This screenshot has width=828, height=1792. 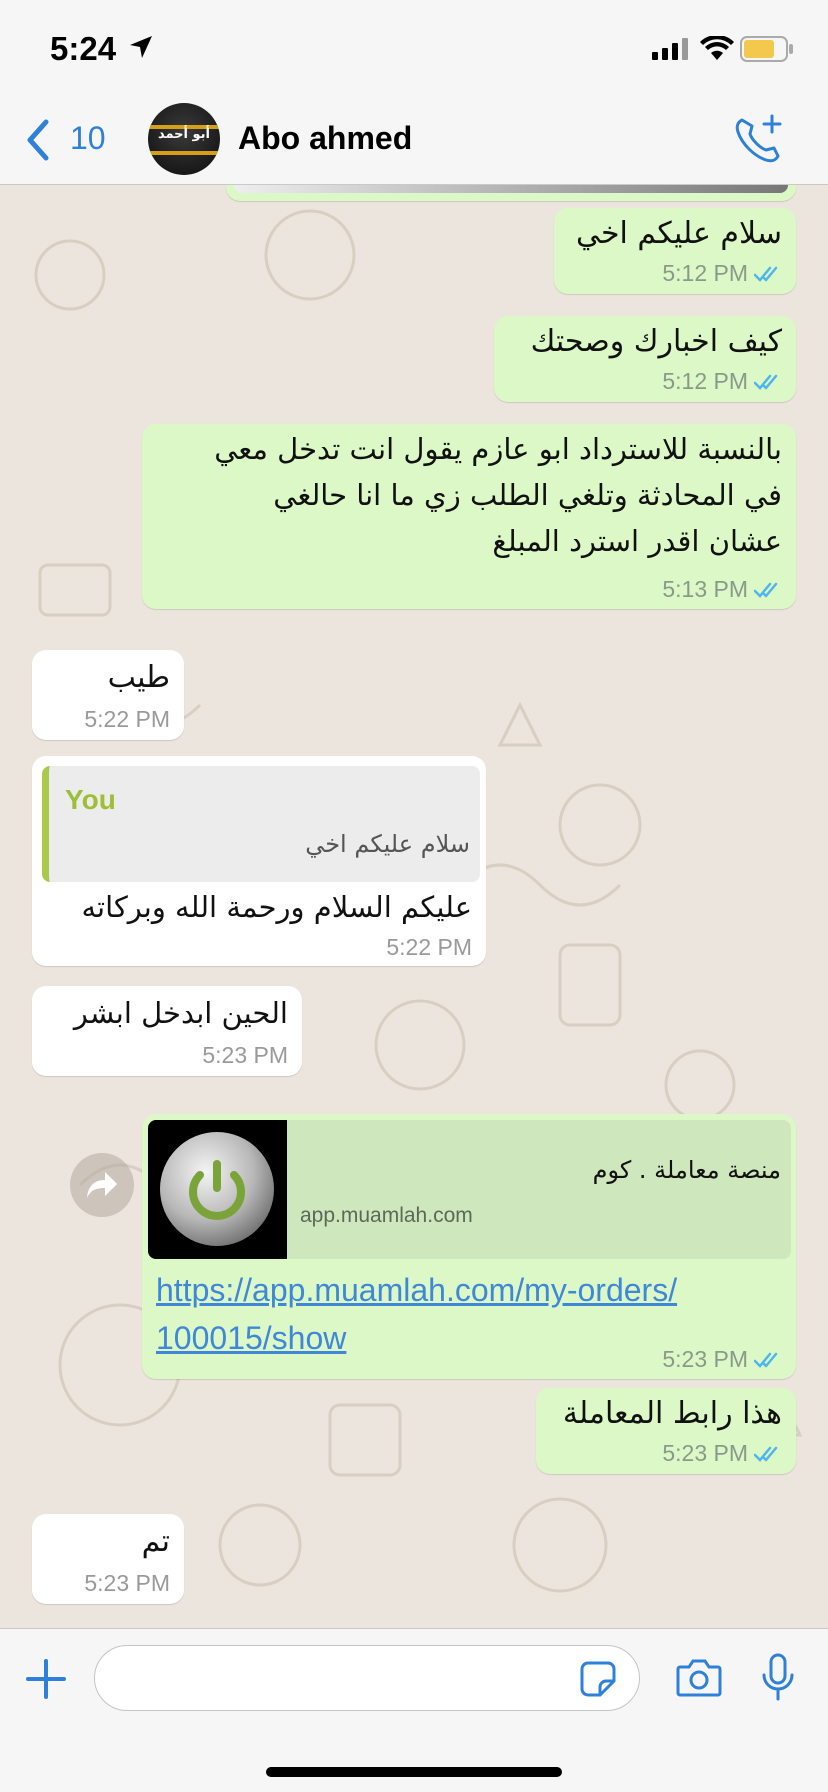 I want to click on home-indicator, so click(x=414, y=1772).